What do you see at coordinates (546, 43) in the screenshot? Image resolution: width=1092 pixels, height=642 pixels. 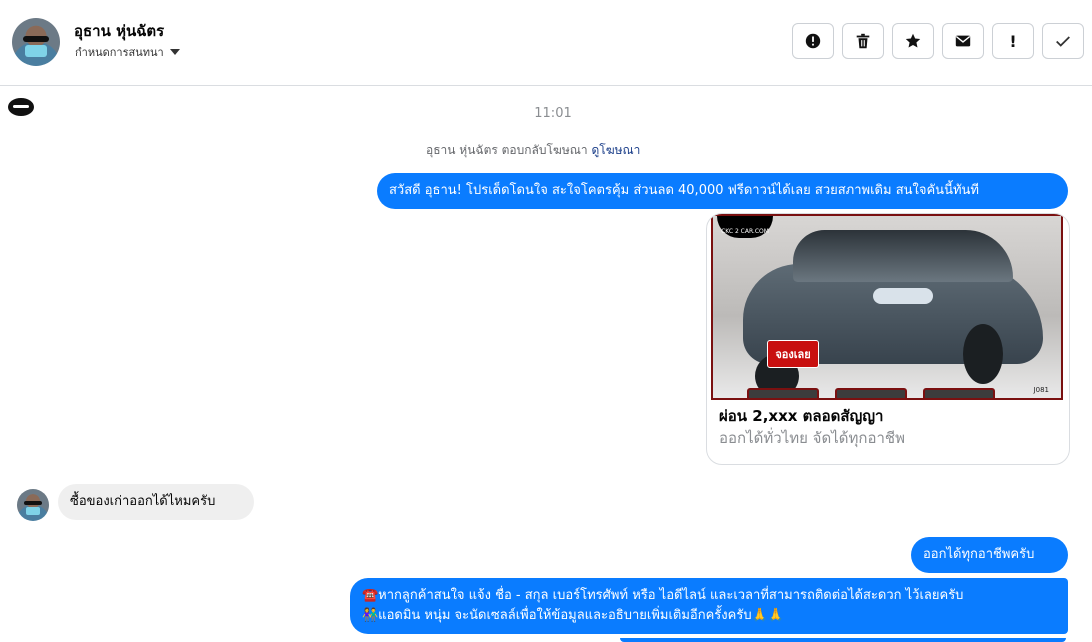 I see `conversation-header: อุธาน หุ่นฉัตร กำหนดการสนทนา !` at bounding box center [546, 43].